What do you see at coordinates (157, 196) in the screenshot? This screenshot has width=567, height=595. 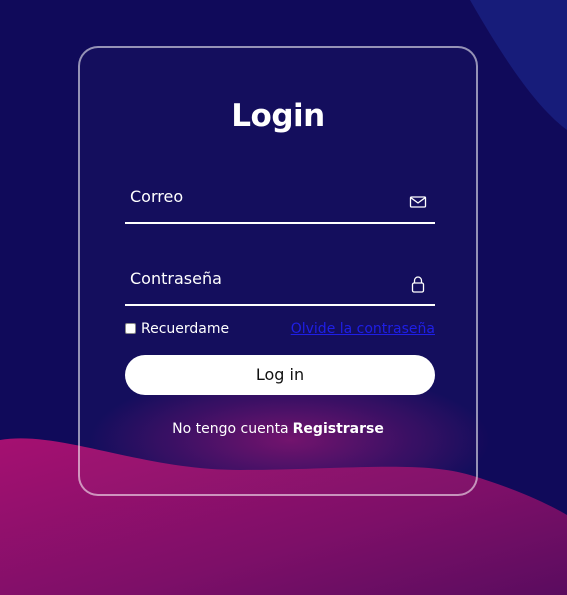 I see `email-label: Correo` at bounding box center [157, 196].